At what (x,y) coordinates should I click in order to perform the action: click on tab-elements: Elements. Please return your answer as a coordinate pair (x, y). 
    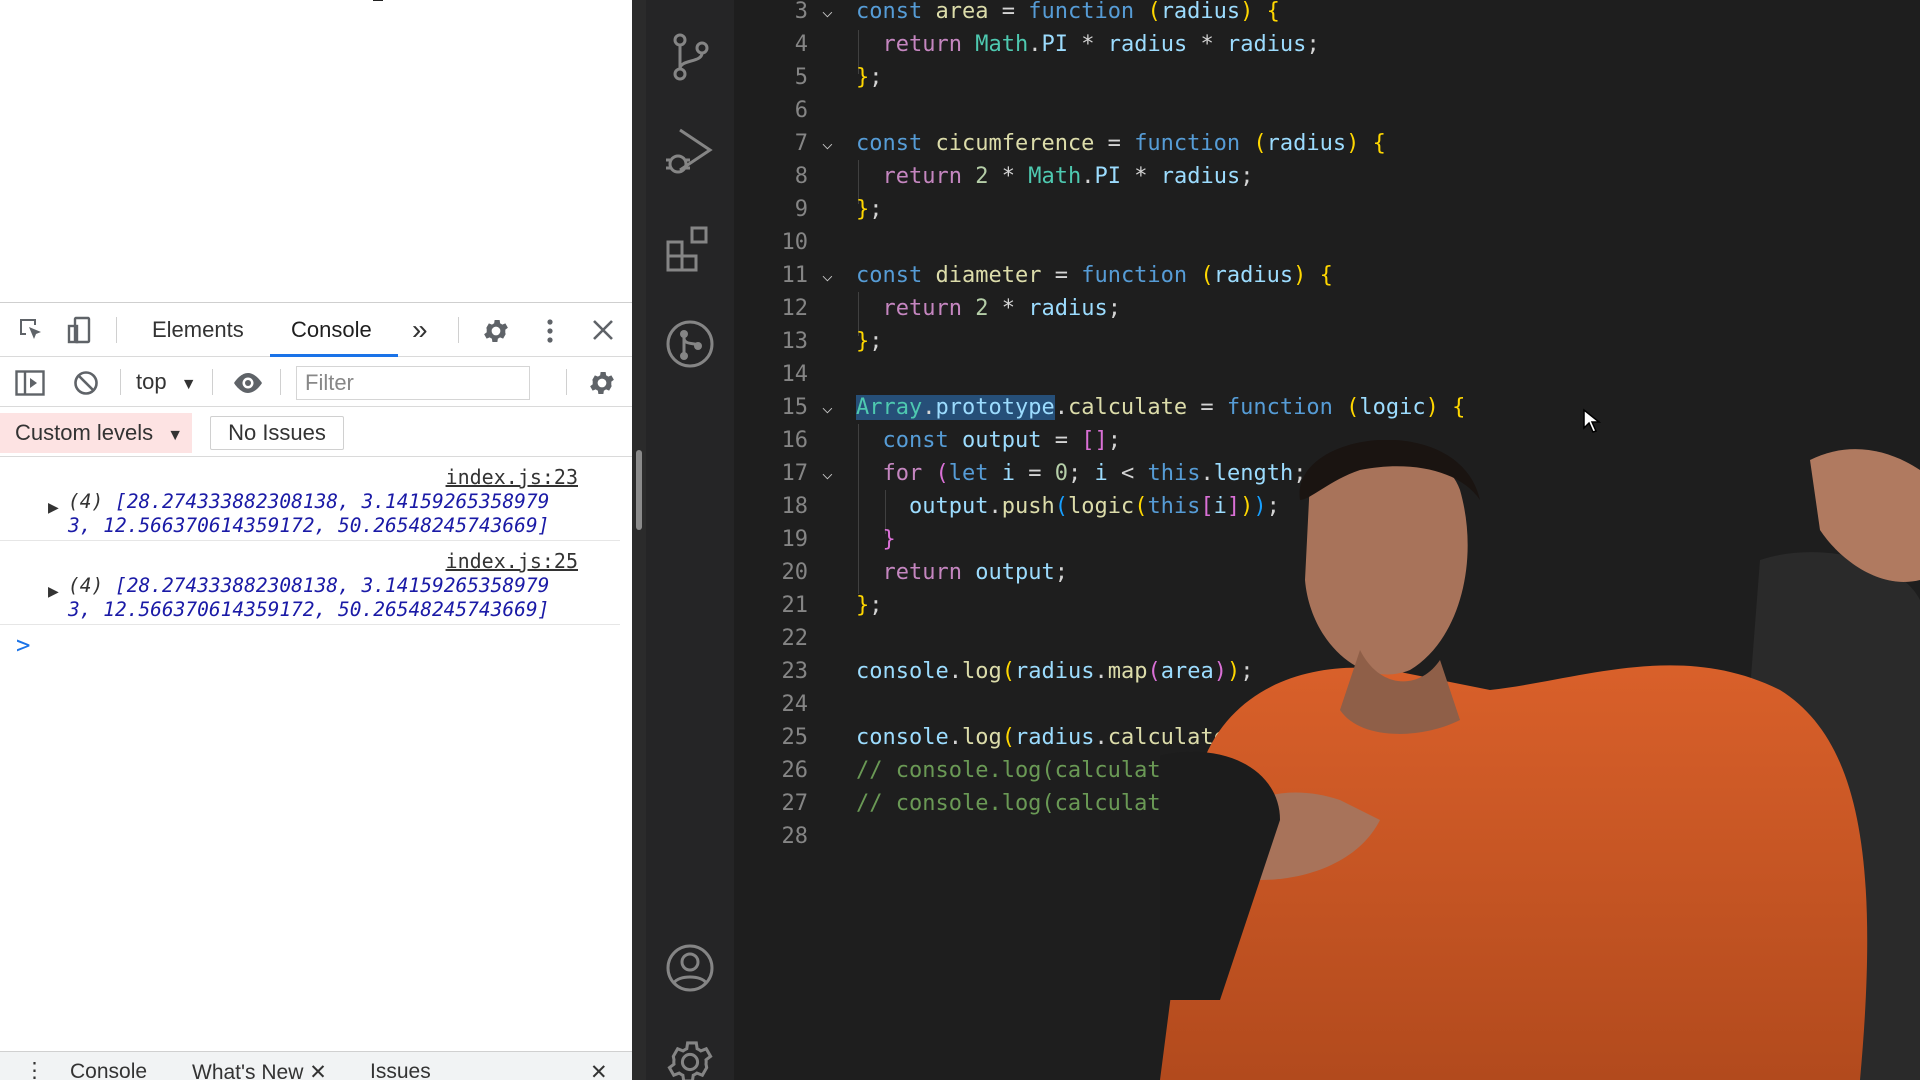
    Looking at the image, I should click on (198, 330).